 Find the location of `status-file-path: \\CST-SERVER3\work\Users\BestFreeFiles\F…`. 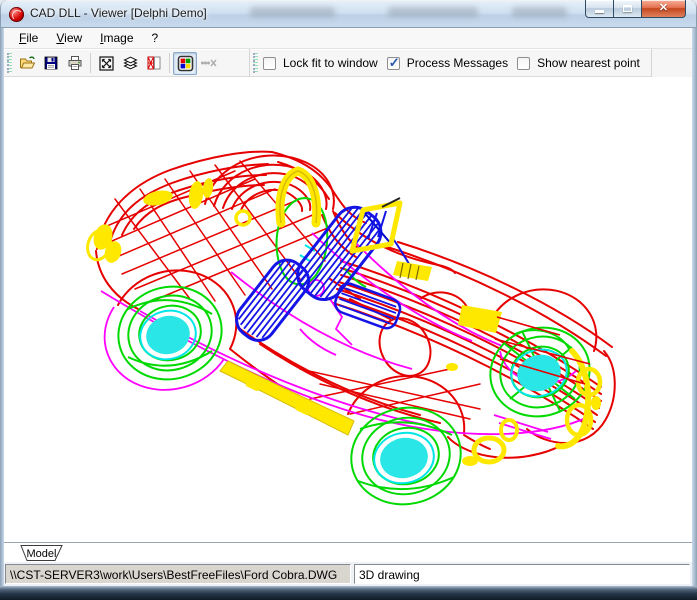

status-file-path: \\CST-SERVER3\work\Users\BestFreeFiles\F… is located at coordinates (178, 574).